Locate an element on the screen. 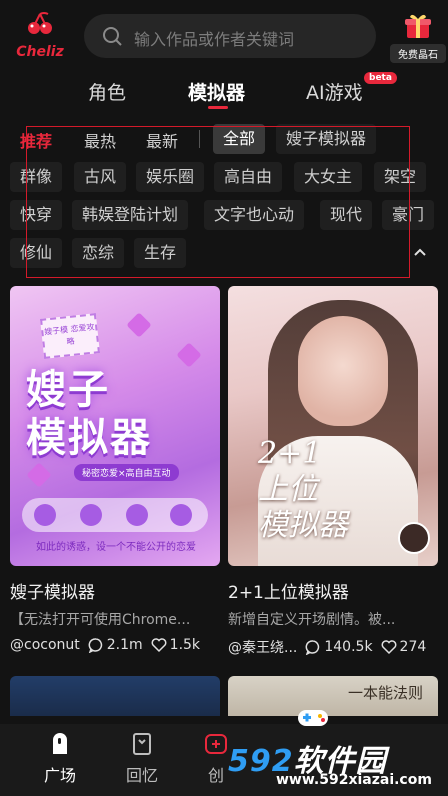 This screenshot has height=796, width=448. search-input: 输入作品或作者关键词 is located at coordinates (230, 36).